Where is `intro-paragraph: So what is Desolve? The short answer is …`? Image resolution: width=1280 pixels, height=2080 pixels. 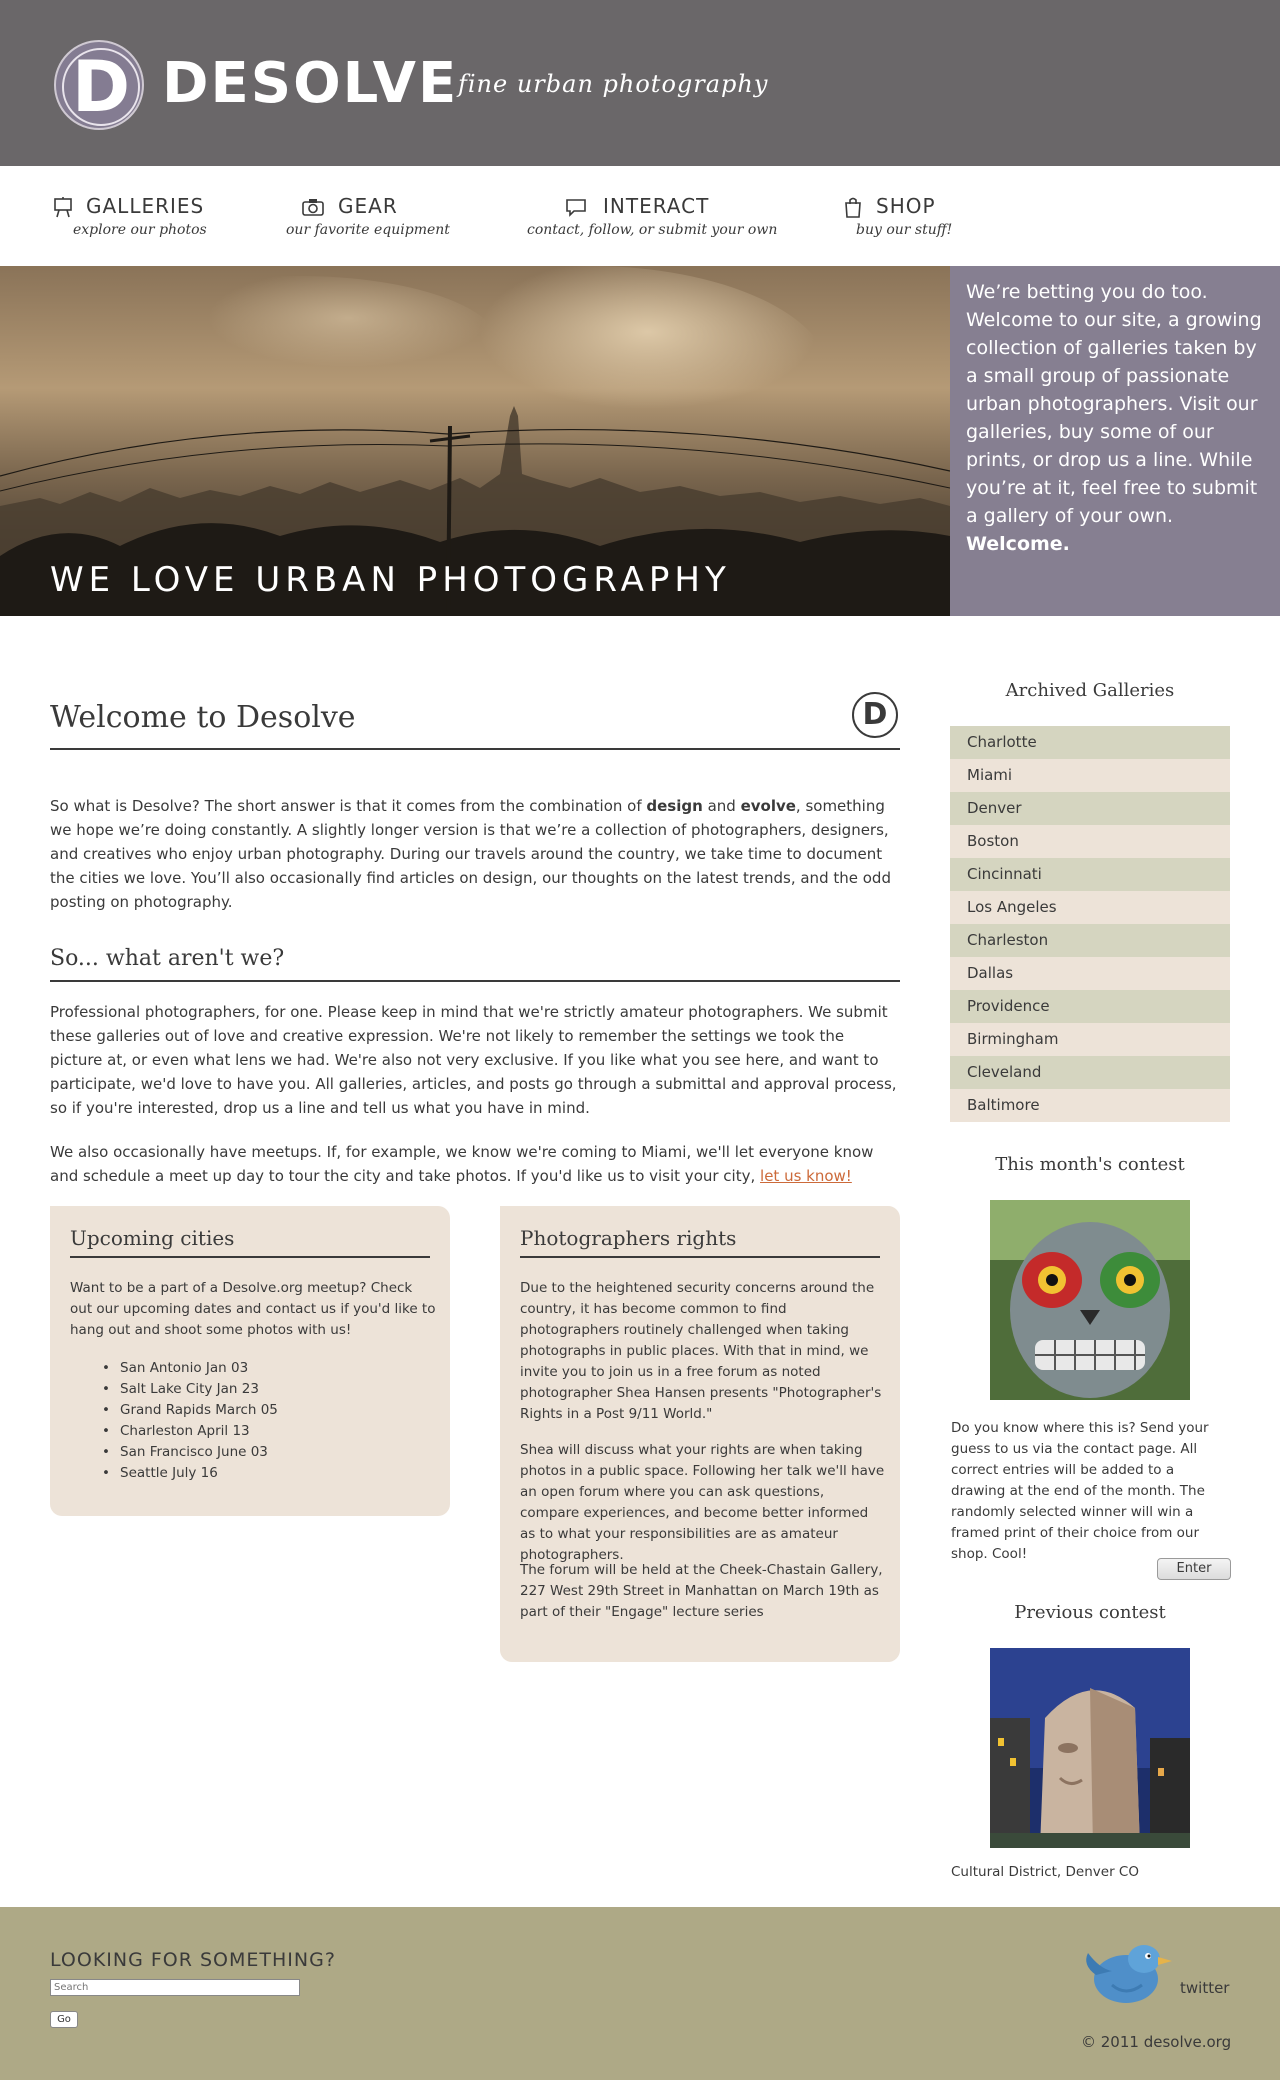 intro-paragraph: So what is Desolve? The short answer is … is located at coordinates (475, 854).